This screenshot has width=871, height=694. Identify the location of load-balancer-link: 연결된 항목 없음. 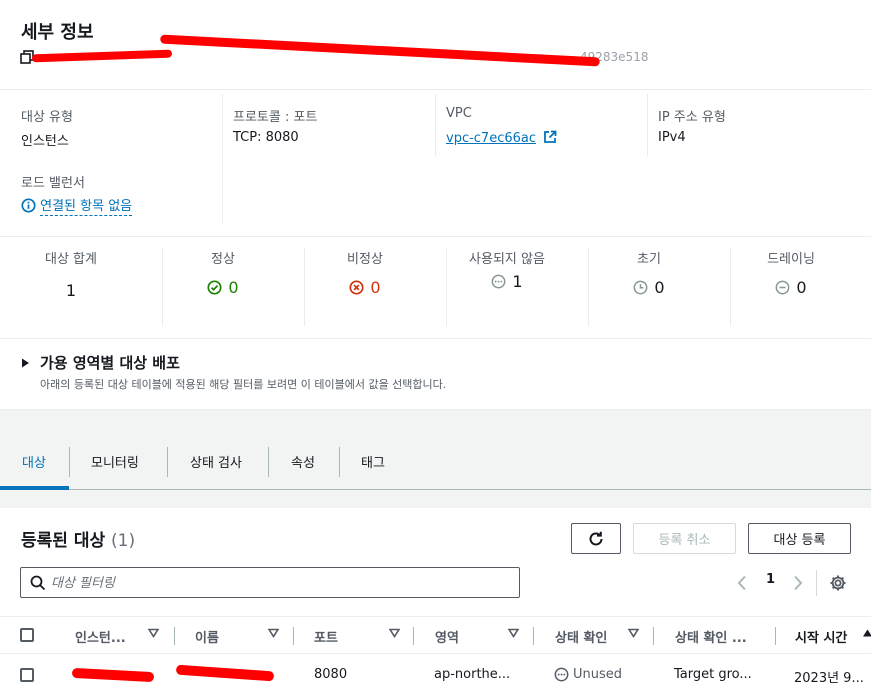
(86, 207).